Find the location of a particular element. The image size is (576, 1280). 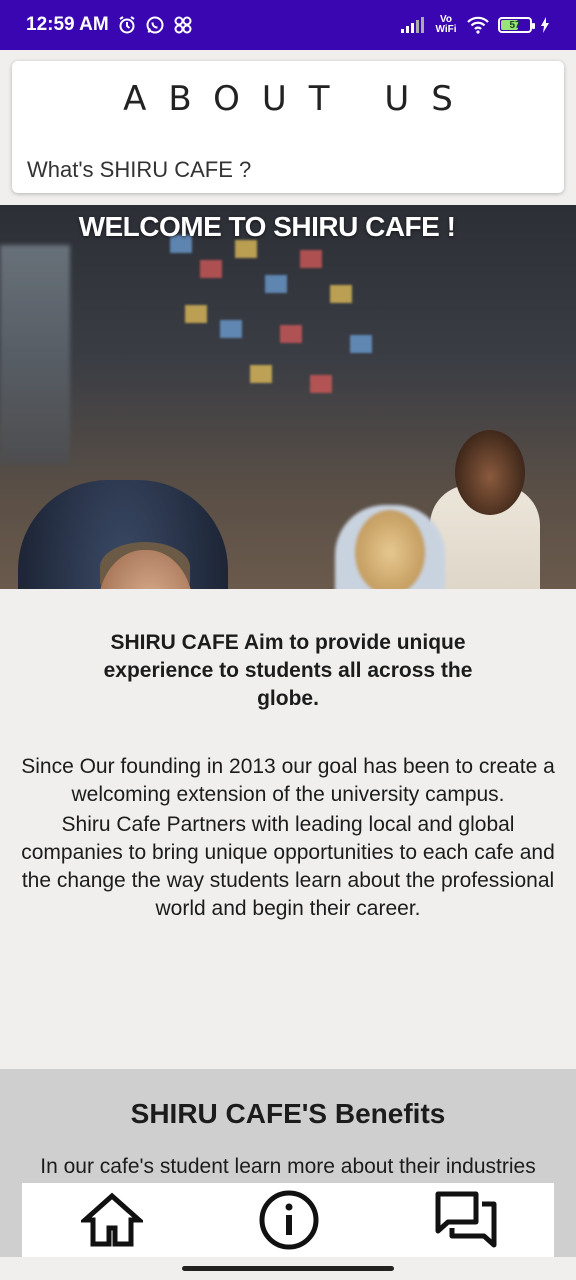

info-icon is located at coordinates (289, 1220).